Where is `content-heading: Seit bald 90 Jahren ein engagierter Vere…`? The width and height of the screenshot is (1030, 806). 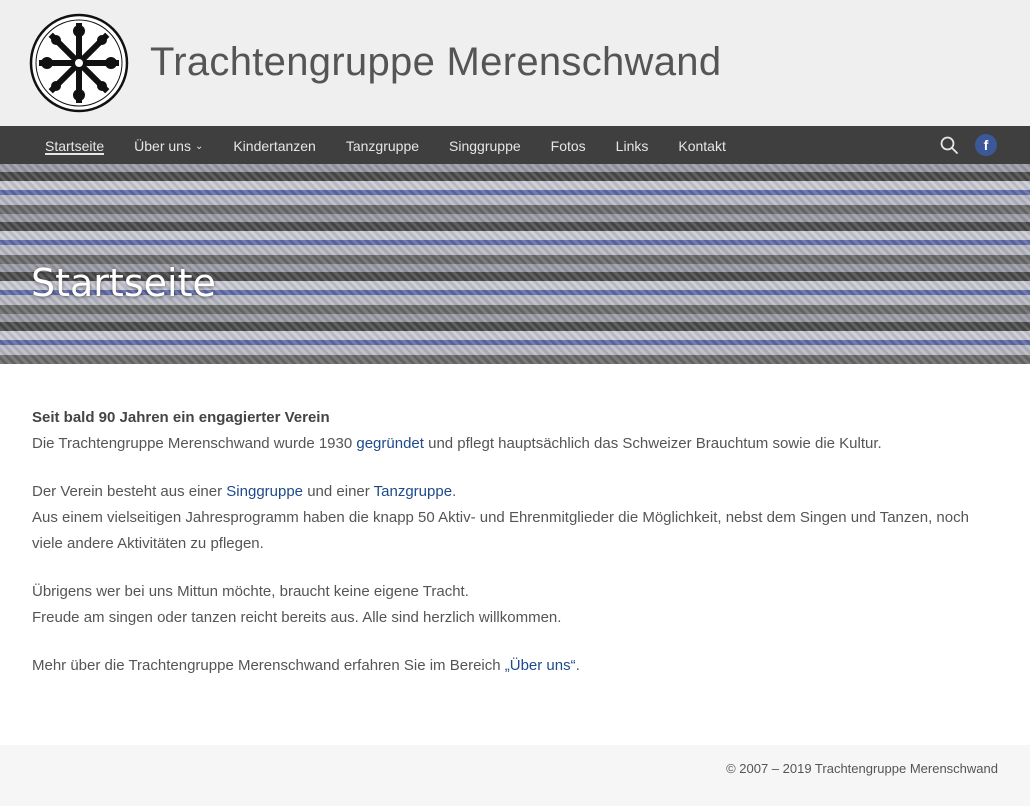
content-heading: Seit bald 90 Jahren ein engagierter Vere… is located at coordinates (181, 417).